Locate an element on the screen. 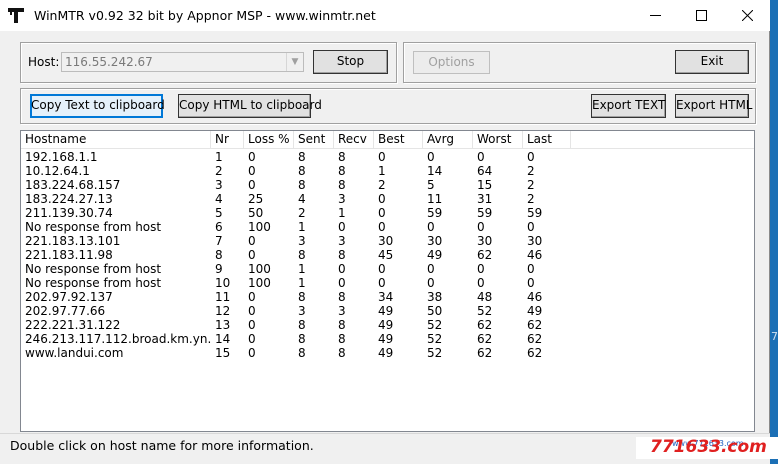 This screenshot has width=778, height=464. table-row: 183.224.27.13 4 25 4 3 0 11 31 2 is located at coordinates (387, 199).